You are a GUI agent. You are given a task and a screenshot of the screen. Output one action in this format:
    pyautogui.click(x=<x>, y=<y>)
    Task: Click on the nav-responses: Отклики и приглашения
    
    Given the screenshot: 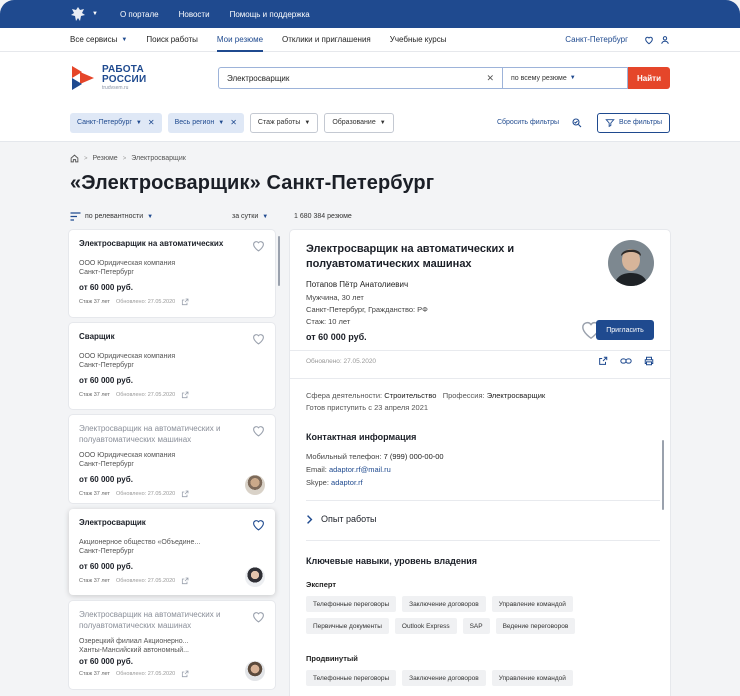 What is the action you would take?
    pyautogui.click(x=326, y=40)
    